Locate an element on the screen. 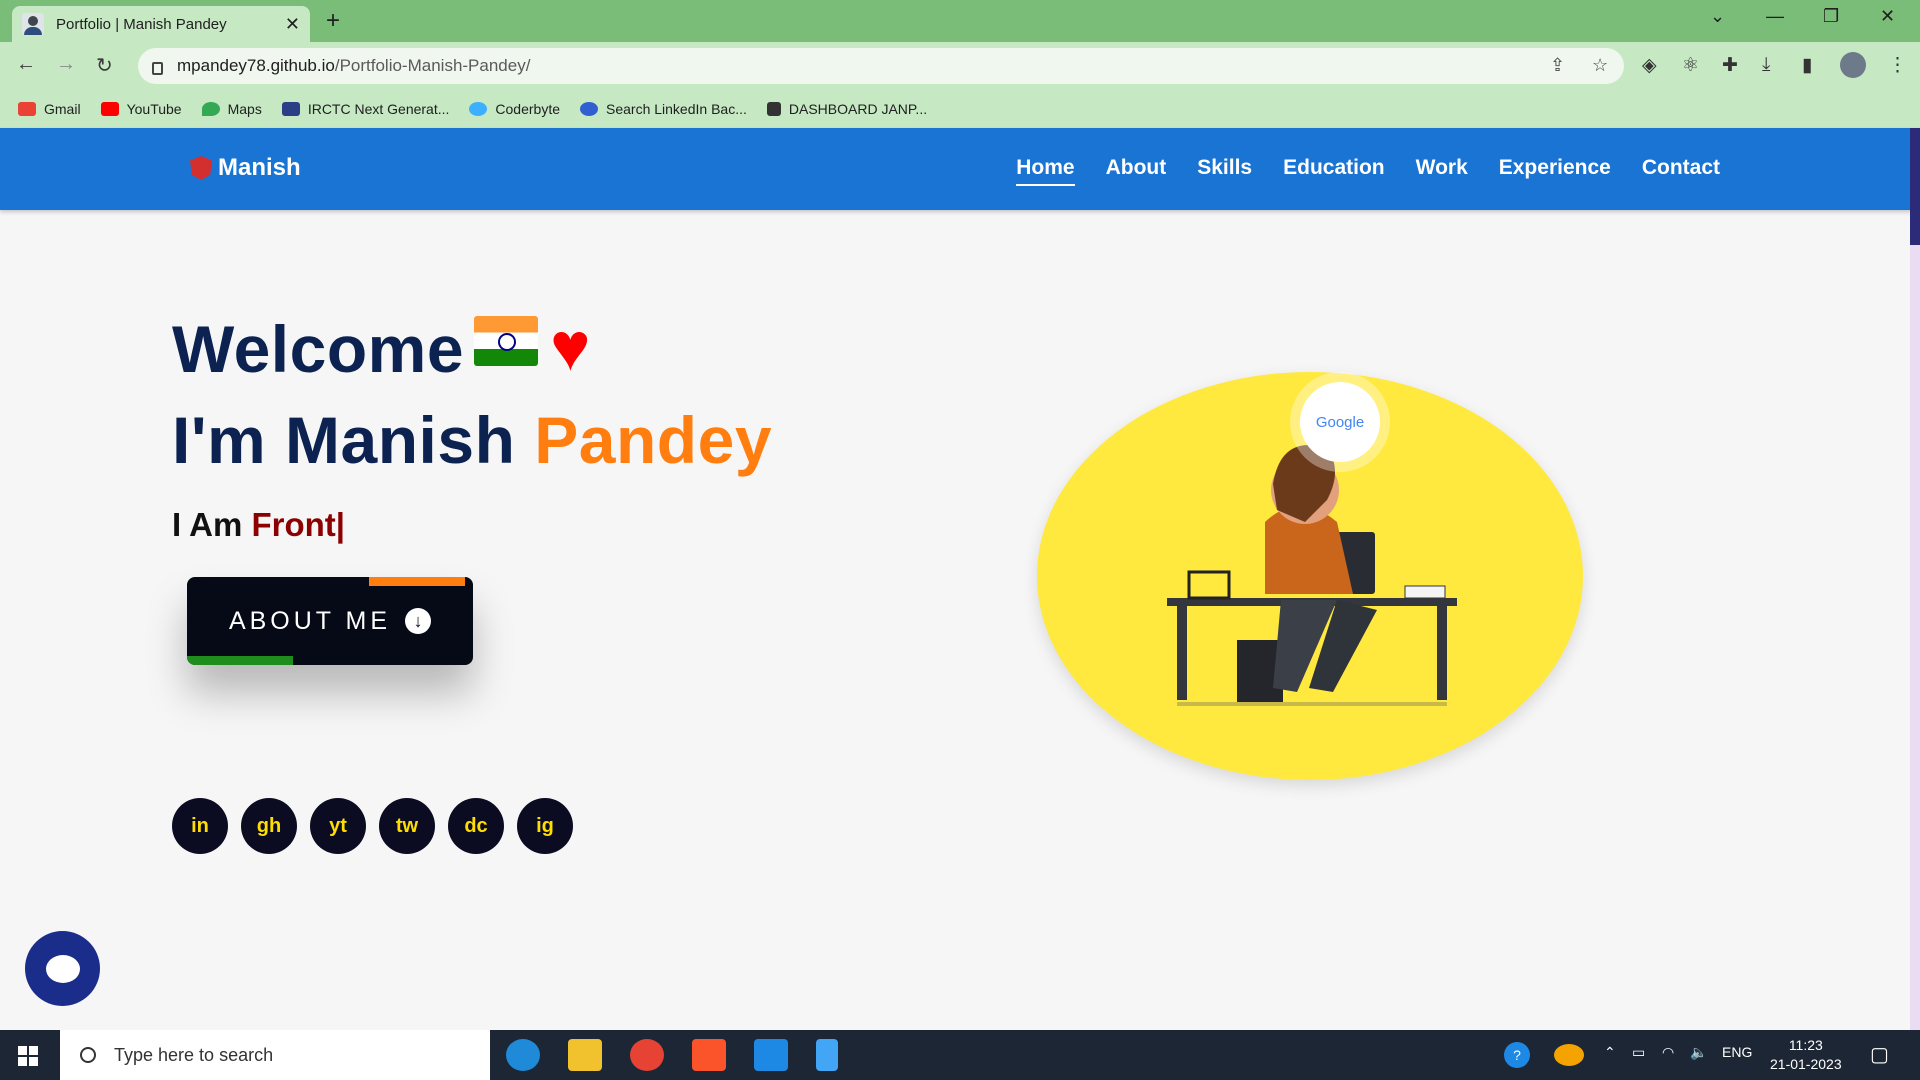 The image size is (1920, 1080). name-heading: I'm Manish Pandey is located at coordinates (472, 440).